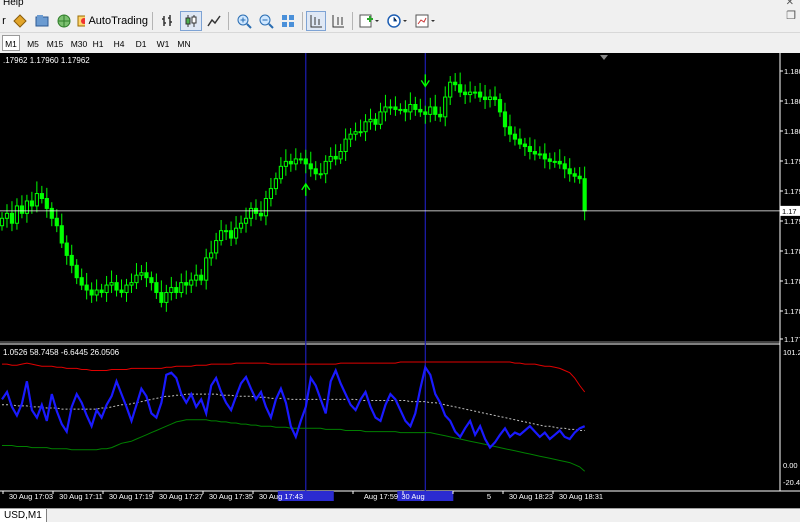 This screenshot has width=800, height=522. I want to click on window-restore-button: ❐, so click(791, 15).